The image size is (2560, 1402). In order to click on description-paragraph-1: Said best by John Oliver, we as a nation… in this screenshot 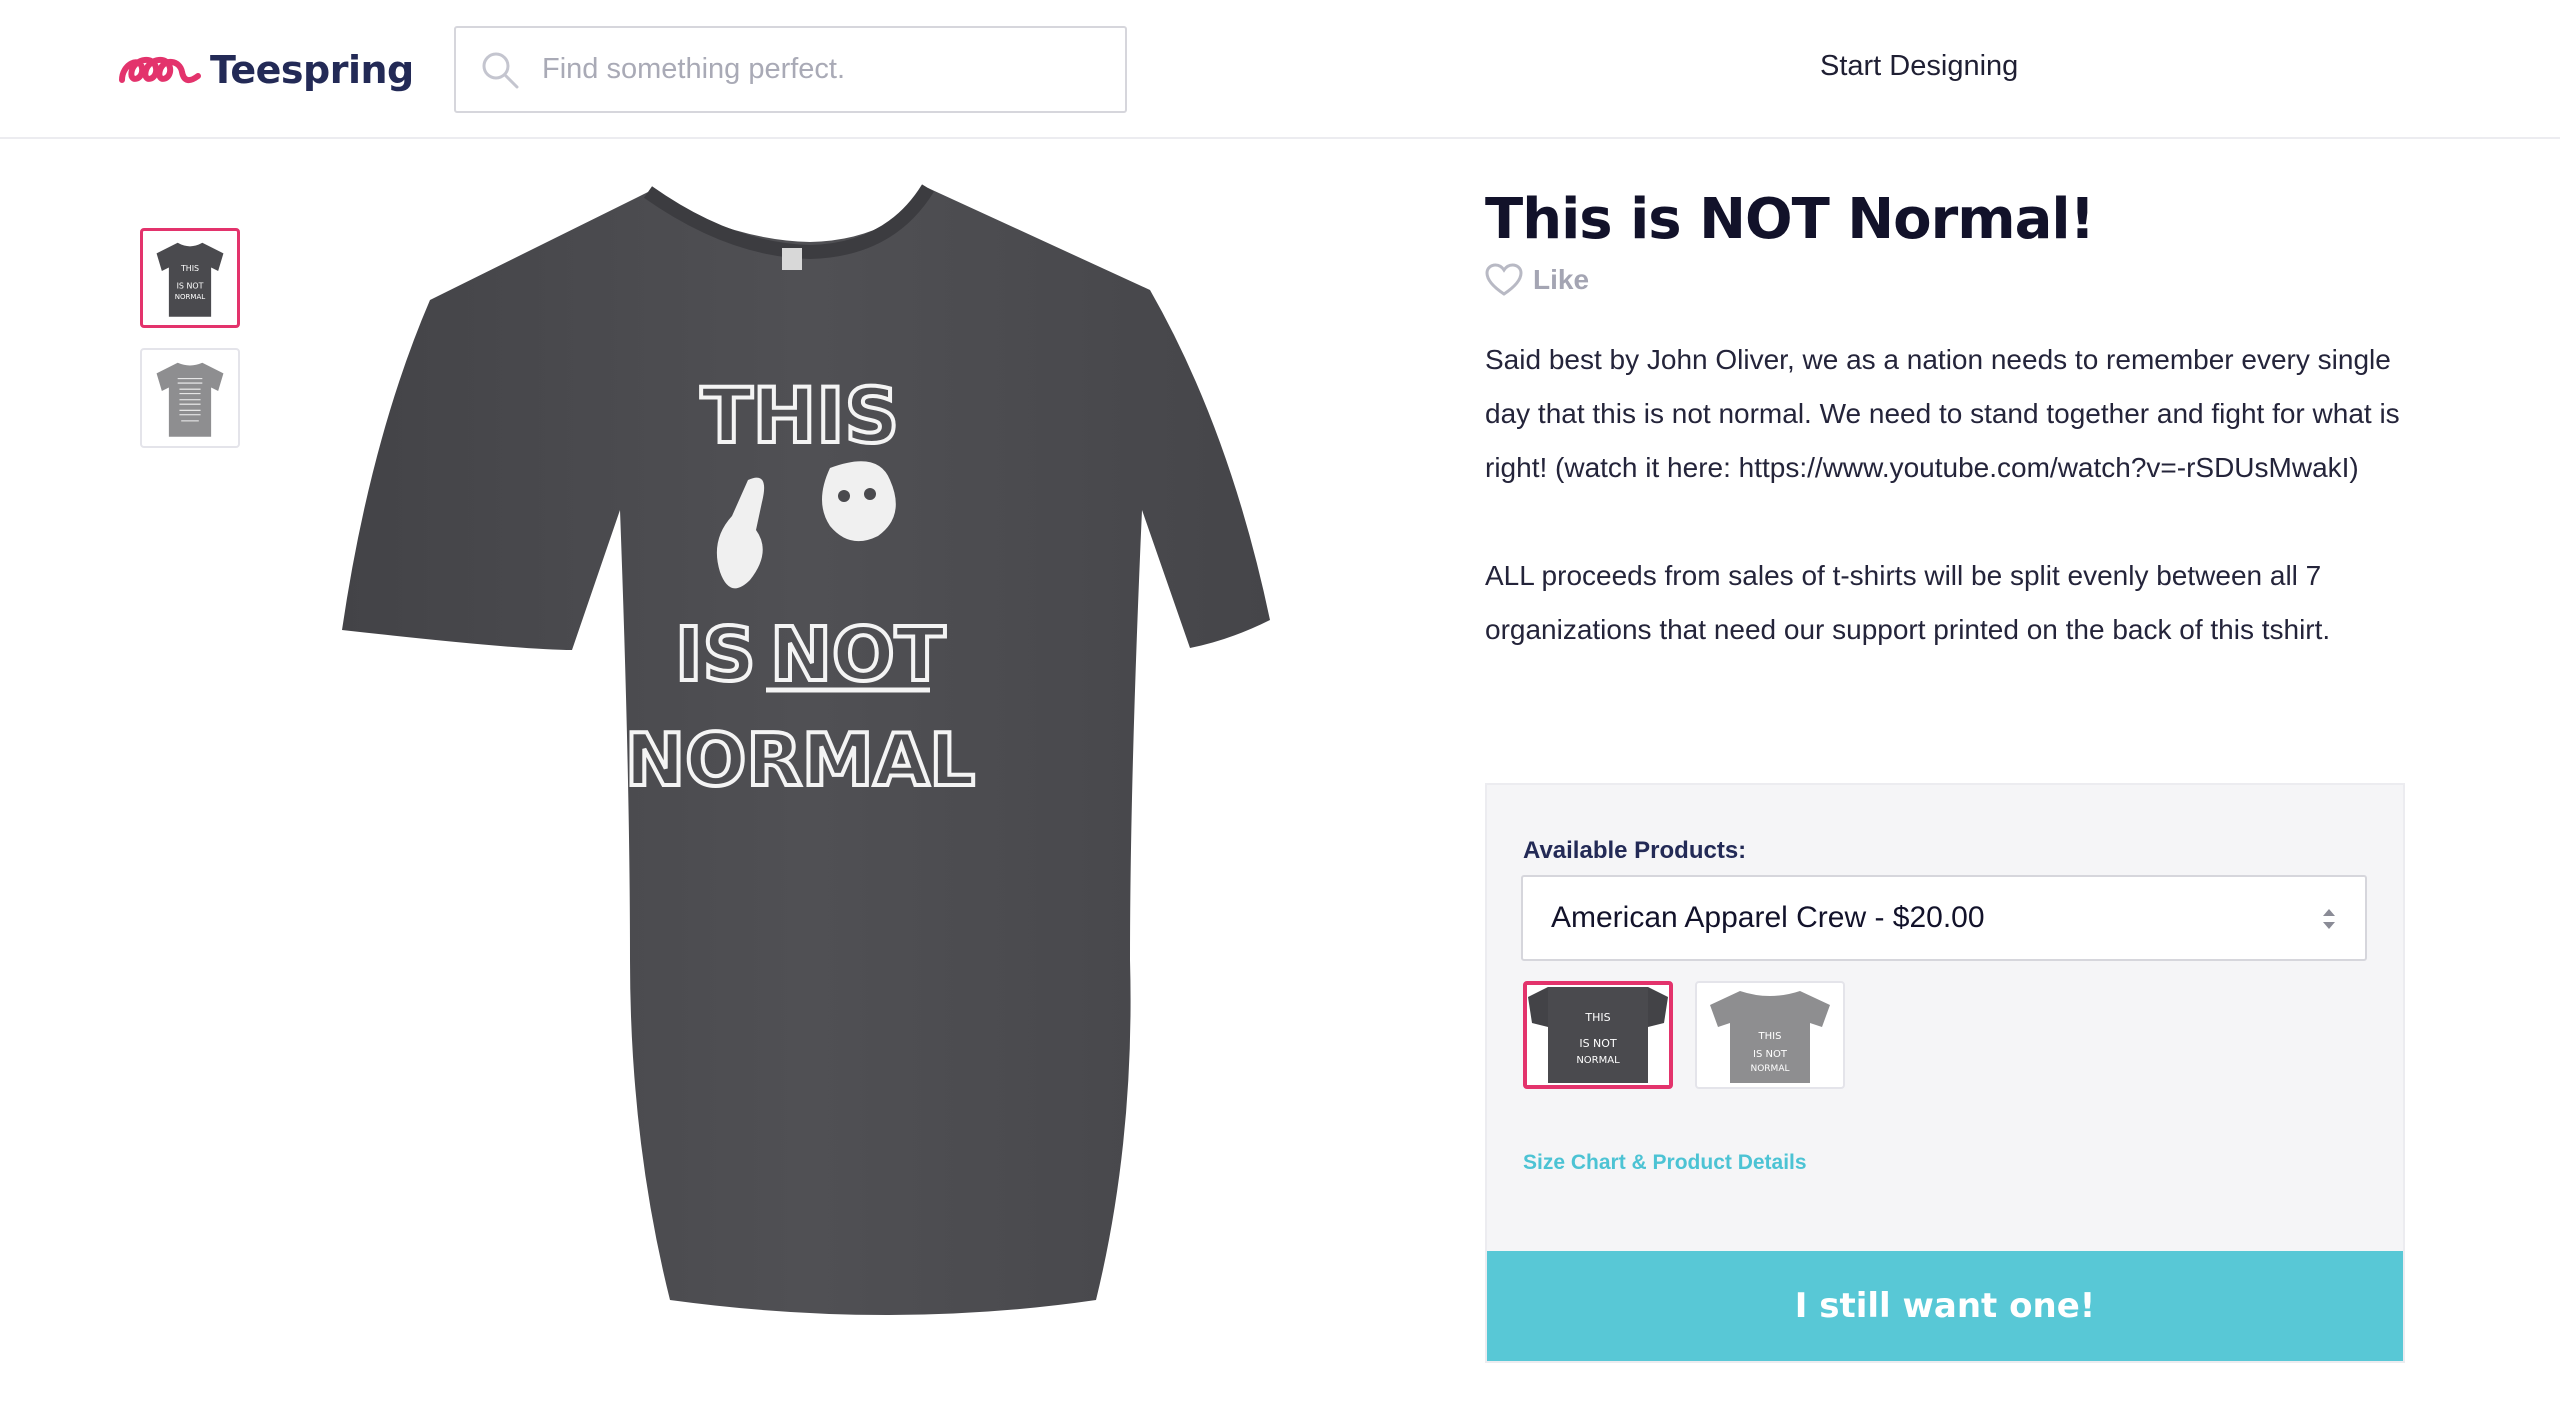, I will do `click(1942, 413)`.